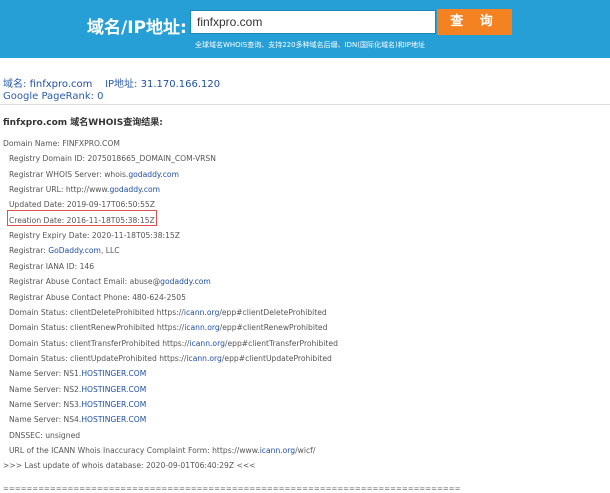 Image resolution: width=610 pixels, height=493 pixels. I want to click on whois-text: /epp#clientTransferProhibited, so click(281, 343).